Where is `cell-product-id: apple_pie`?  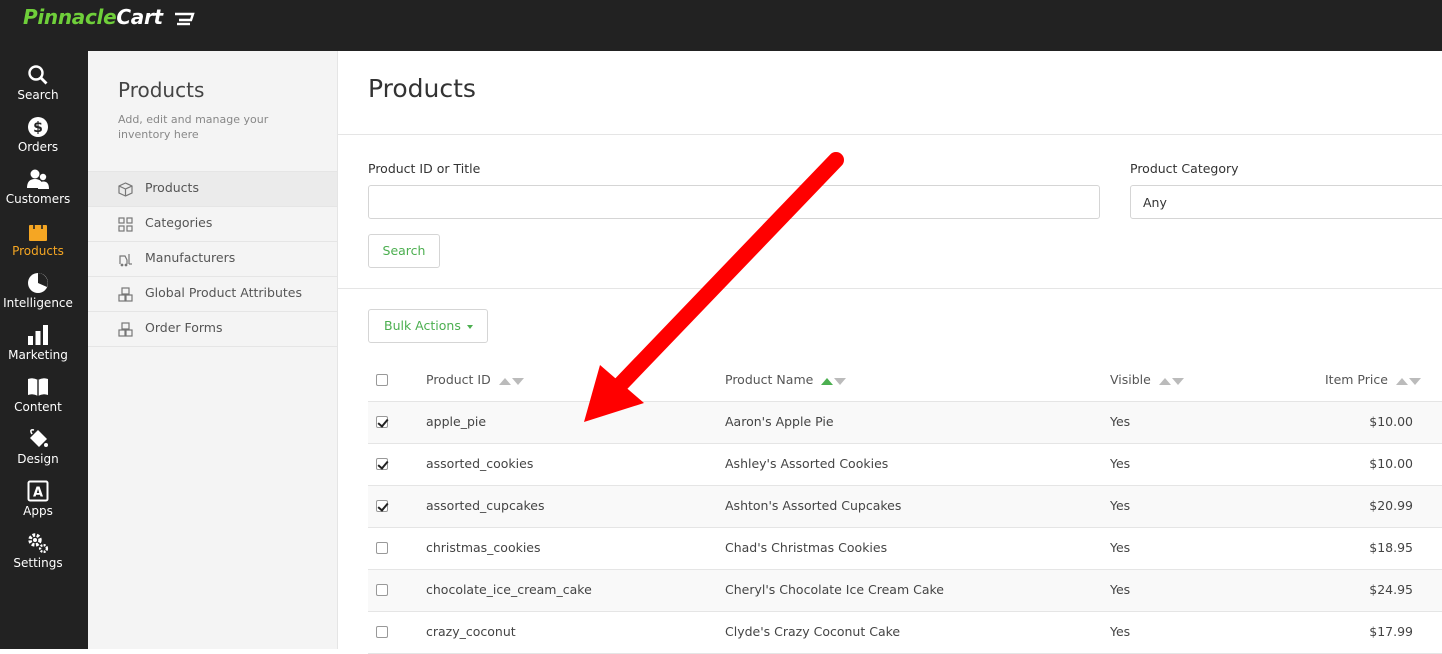
cell-product-id: apple_pie is located at coordinates (456, 421).